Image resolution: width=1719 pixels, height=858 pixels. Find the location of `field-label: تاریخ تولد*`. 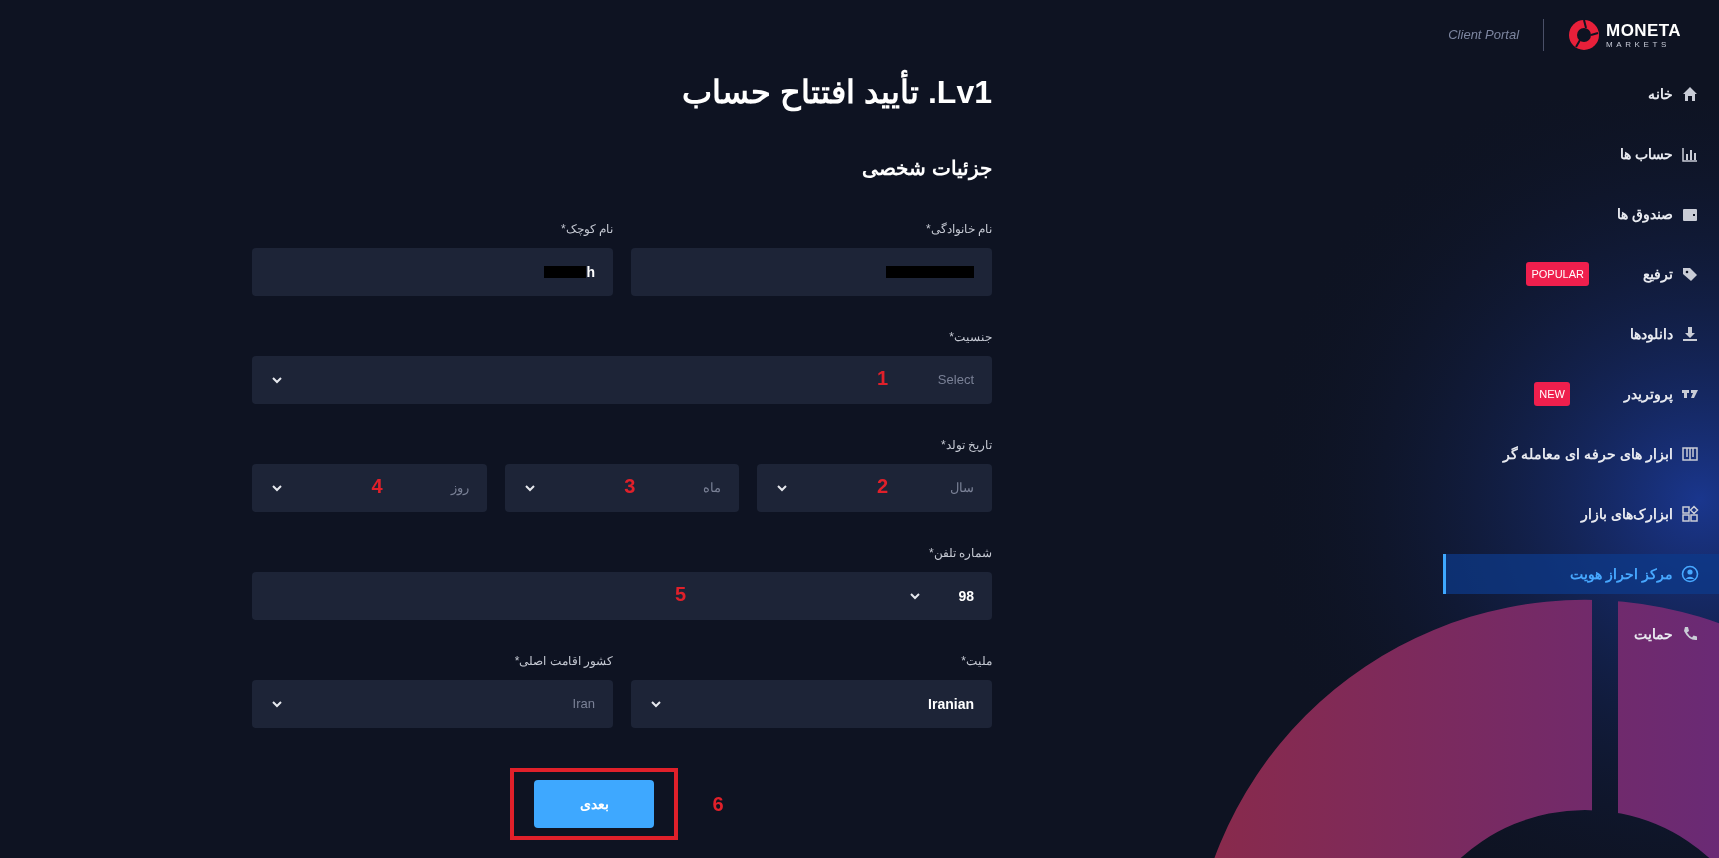

field-label: تاریخ تولد* is located at coordinates (966, 445).